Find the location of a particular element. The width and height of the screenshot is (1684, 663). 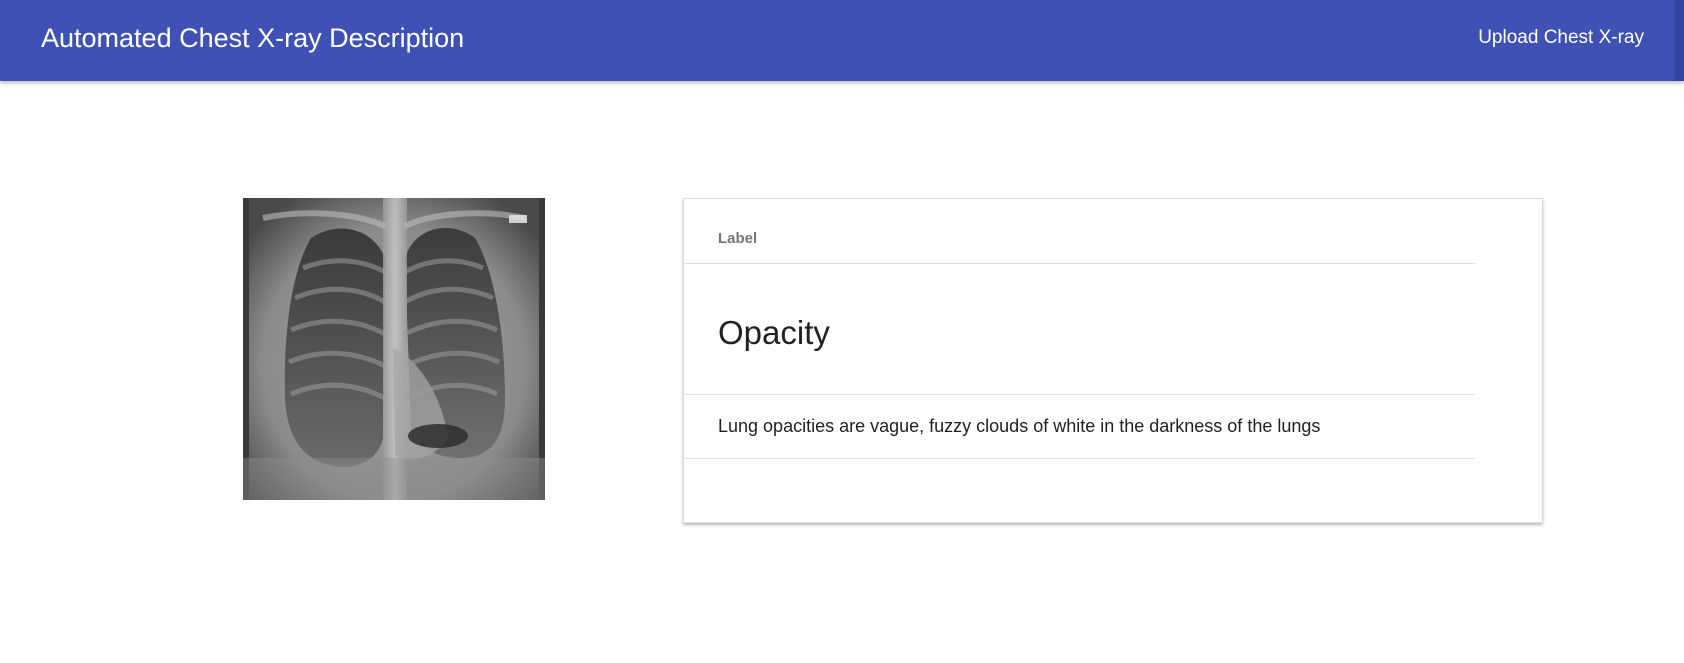

chest-xray-image is located at coordinates (394, 349).